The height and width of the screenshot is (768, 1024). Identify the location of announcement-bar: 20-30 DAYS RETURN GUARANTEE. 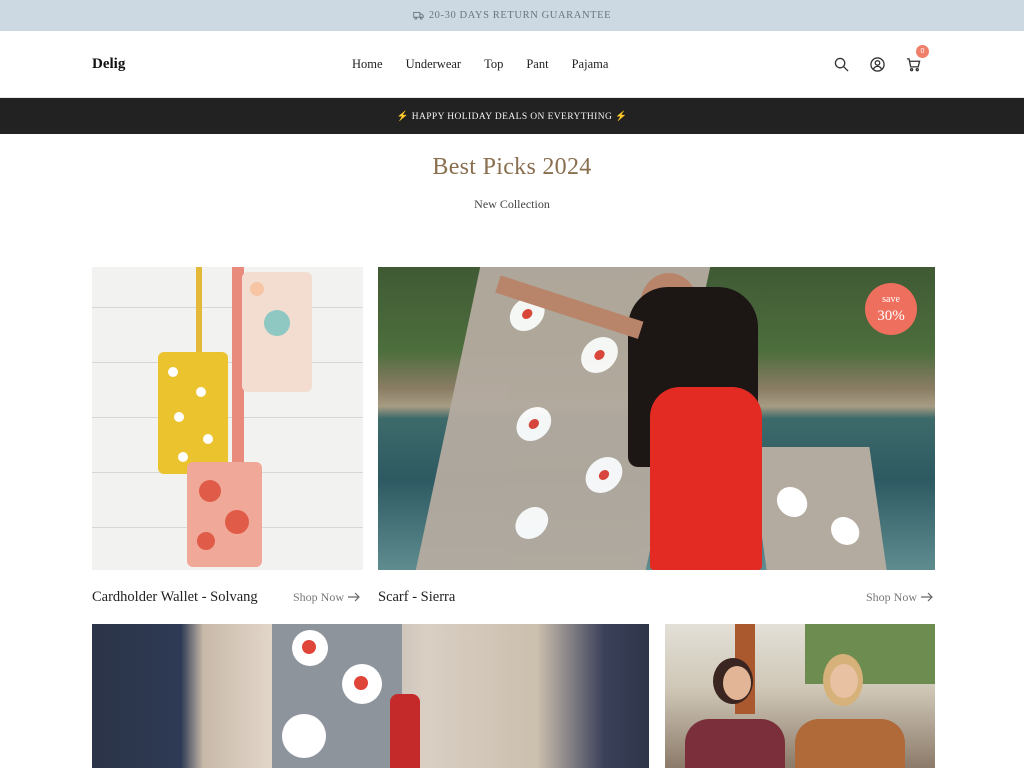
(512, 15).